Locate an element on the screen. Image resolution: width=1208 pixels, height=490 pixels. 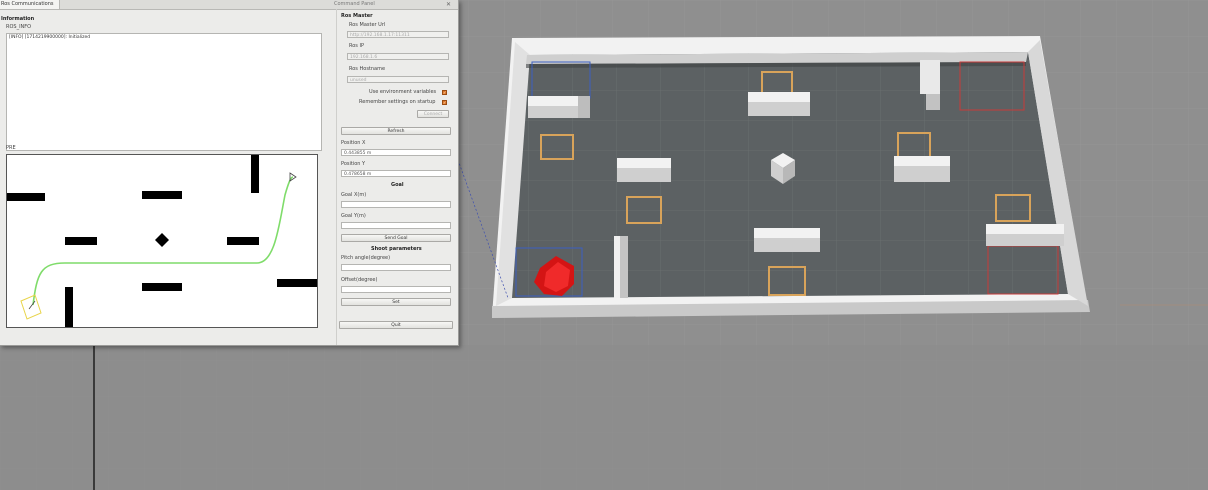
connect-button: Connect is located at coordinates (433, 114).